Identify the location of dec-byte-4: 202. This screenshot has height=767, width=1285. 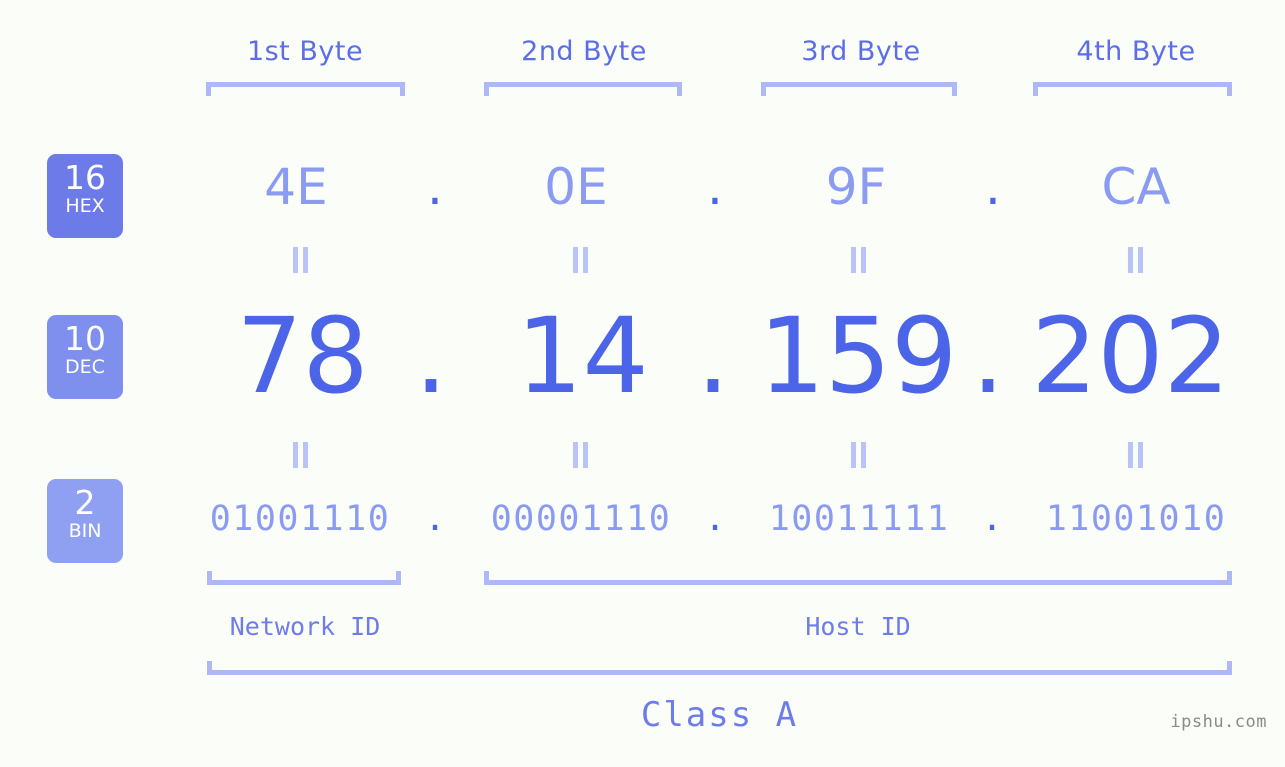
(1130, 356).